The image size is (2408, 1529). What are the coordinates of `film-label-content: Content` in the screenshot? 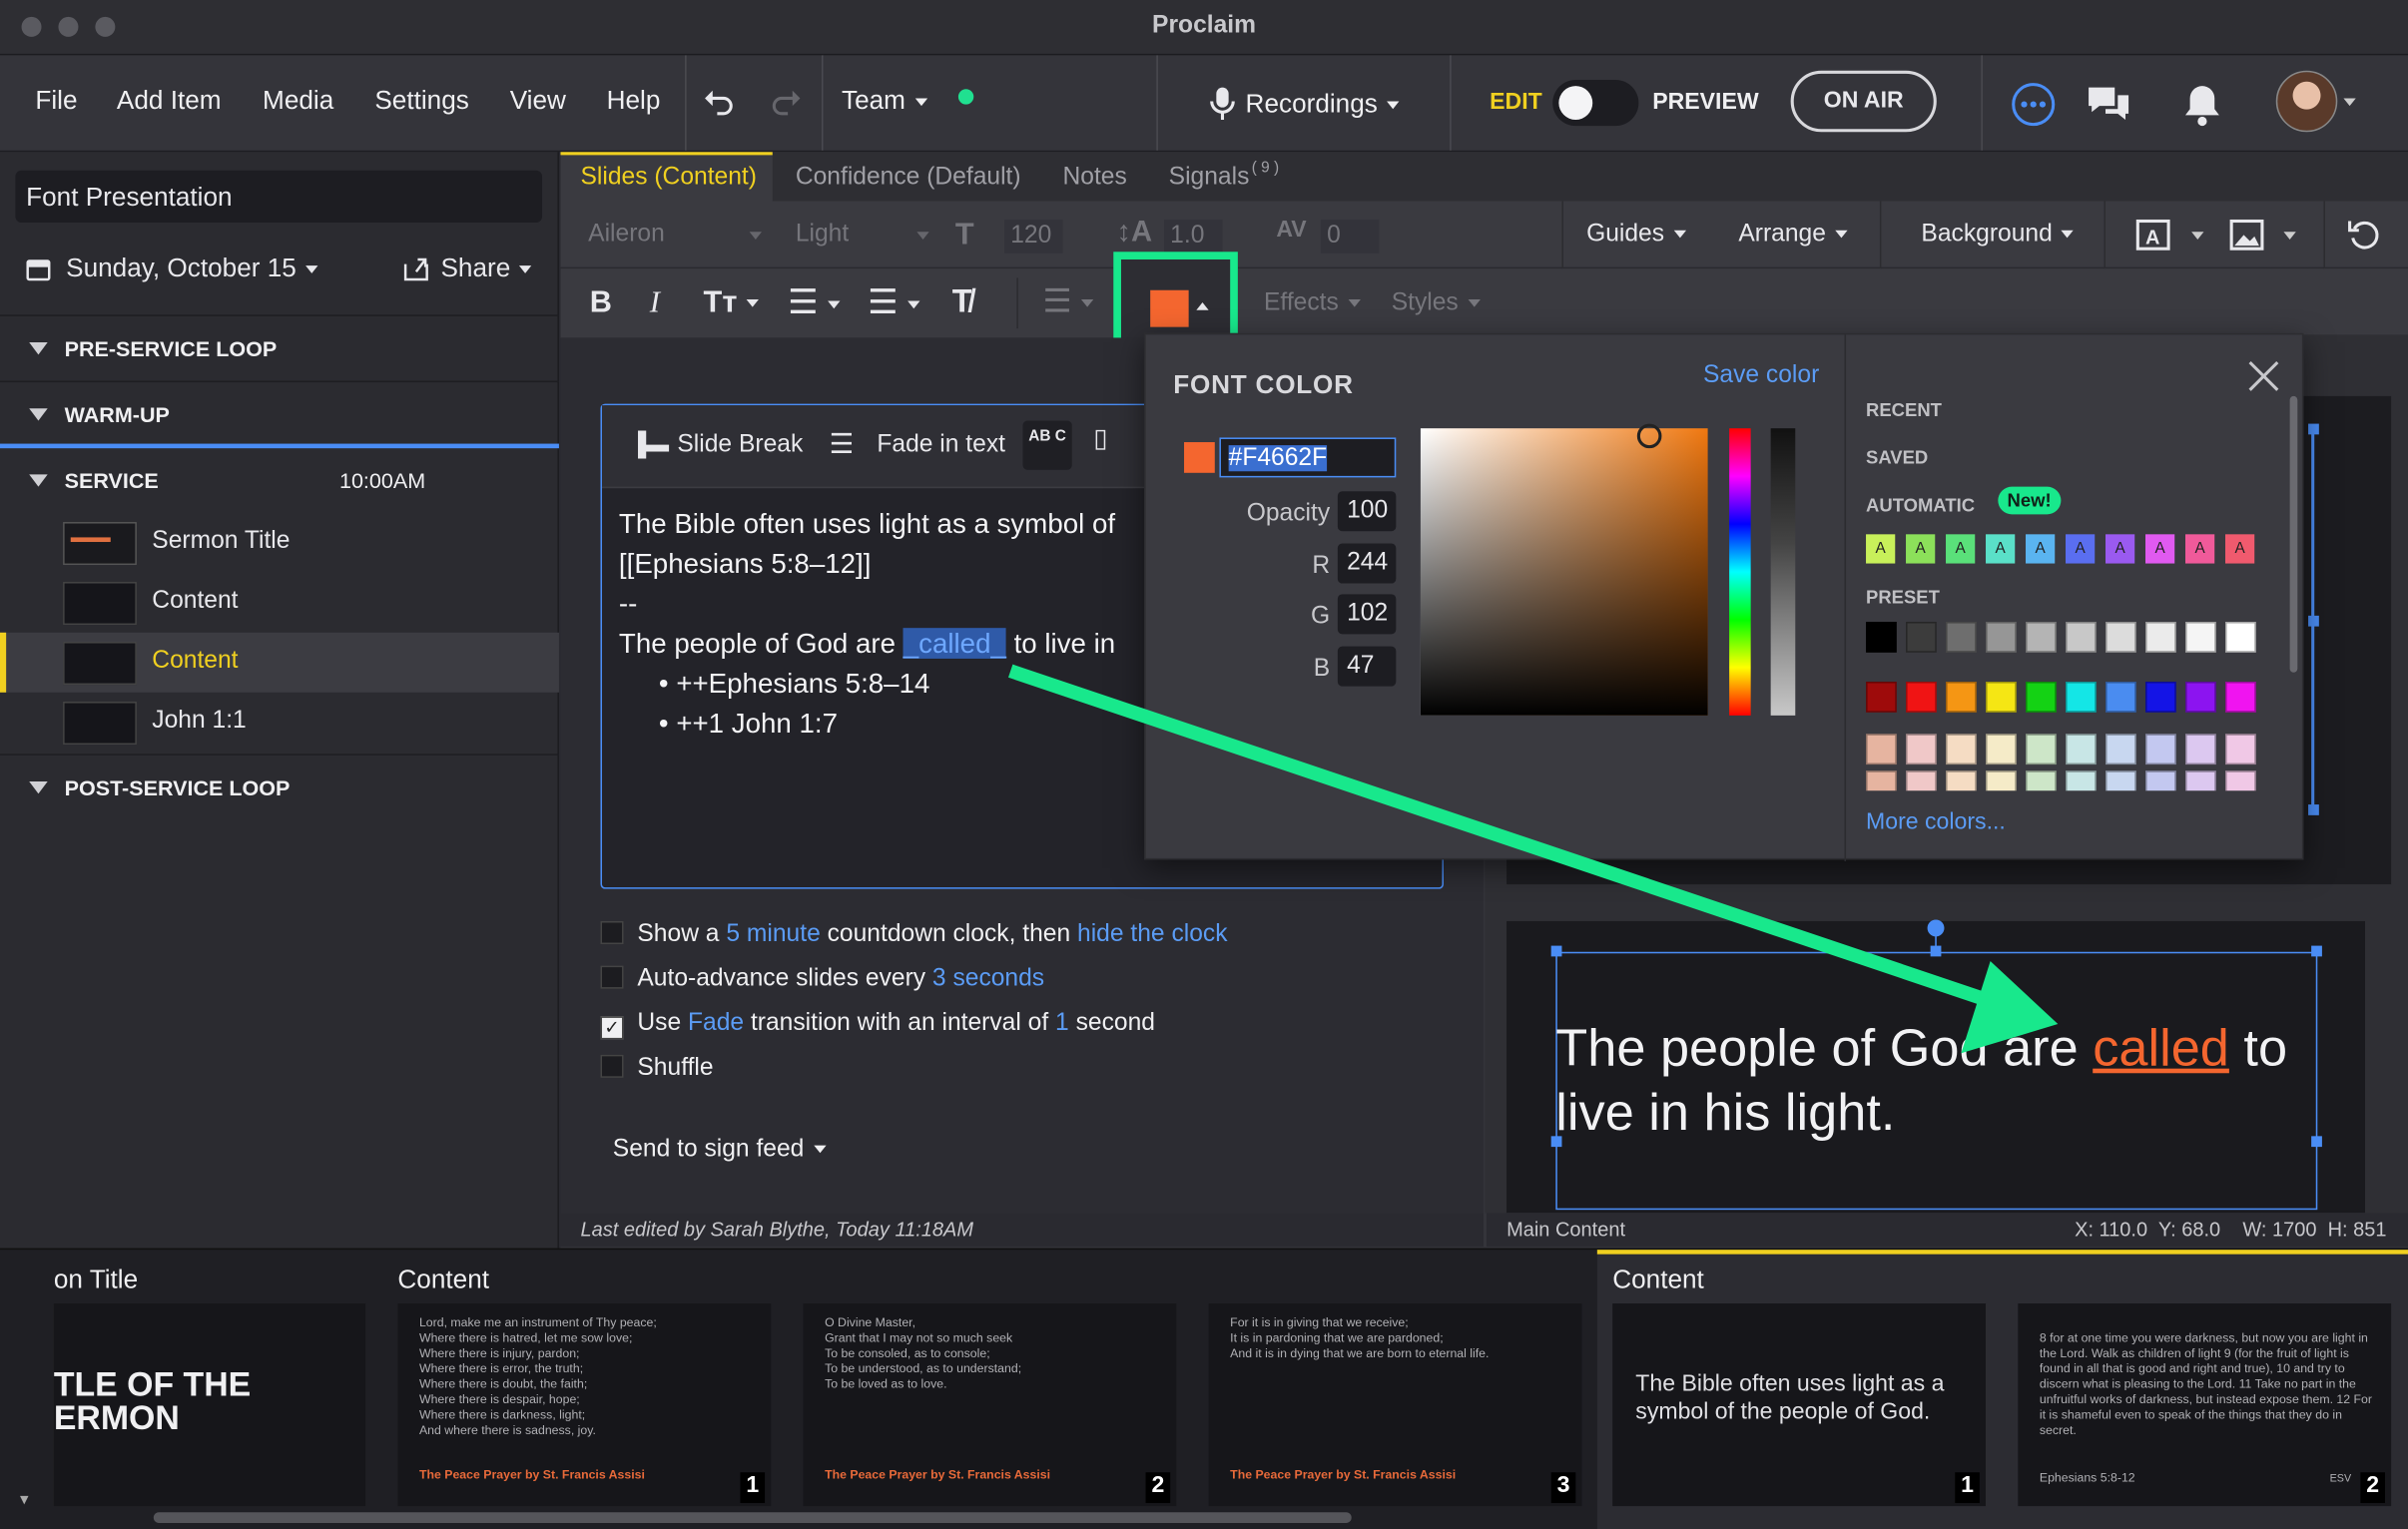 It's located at (443, 1279).